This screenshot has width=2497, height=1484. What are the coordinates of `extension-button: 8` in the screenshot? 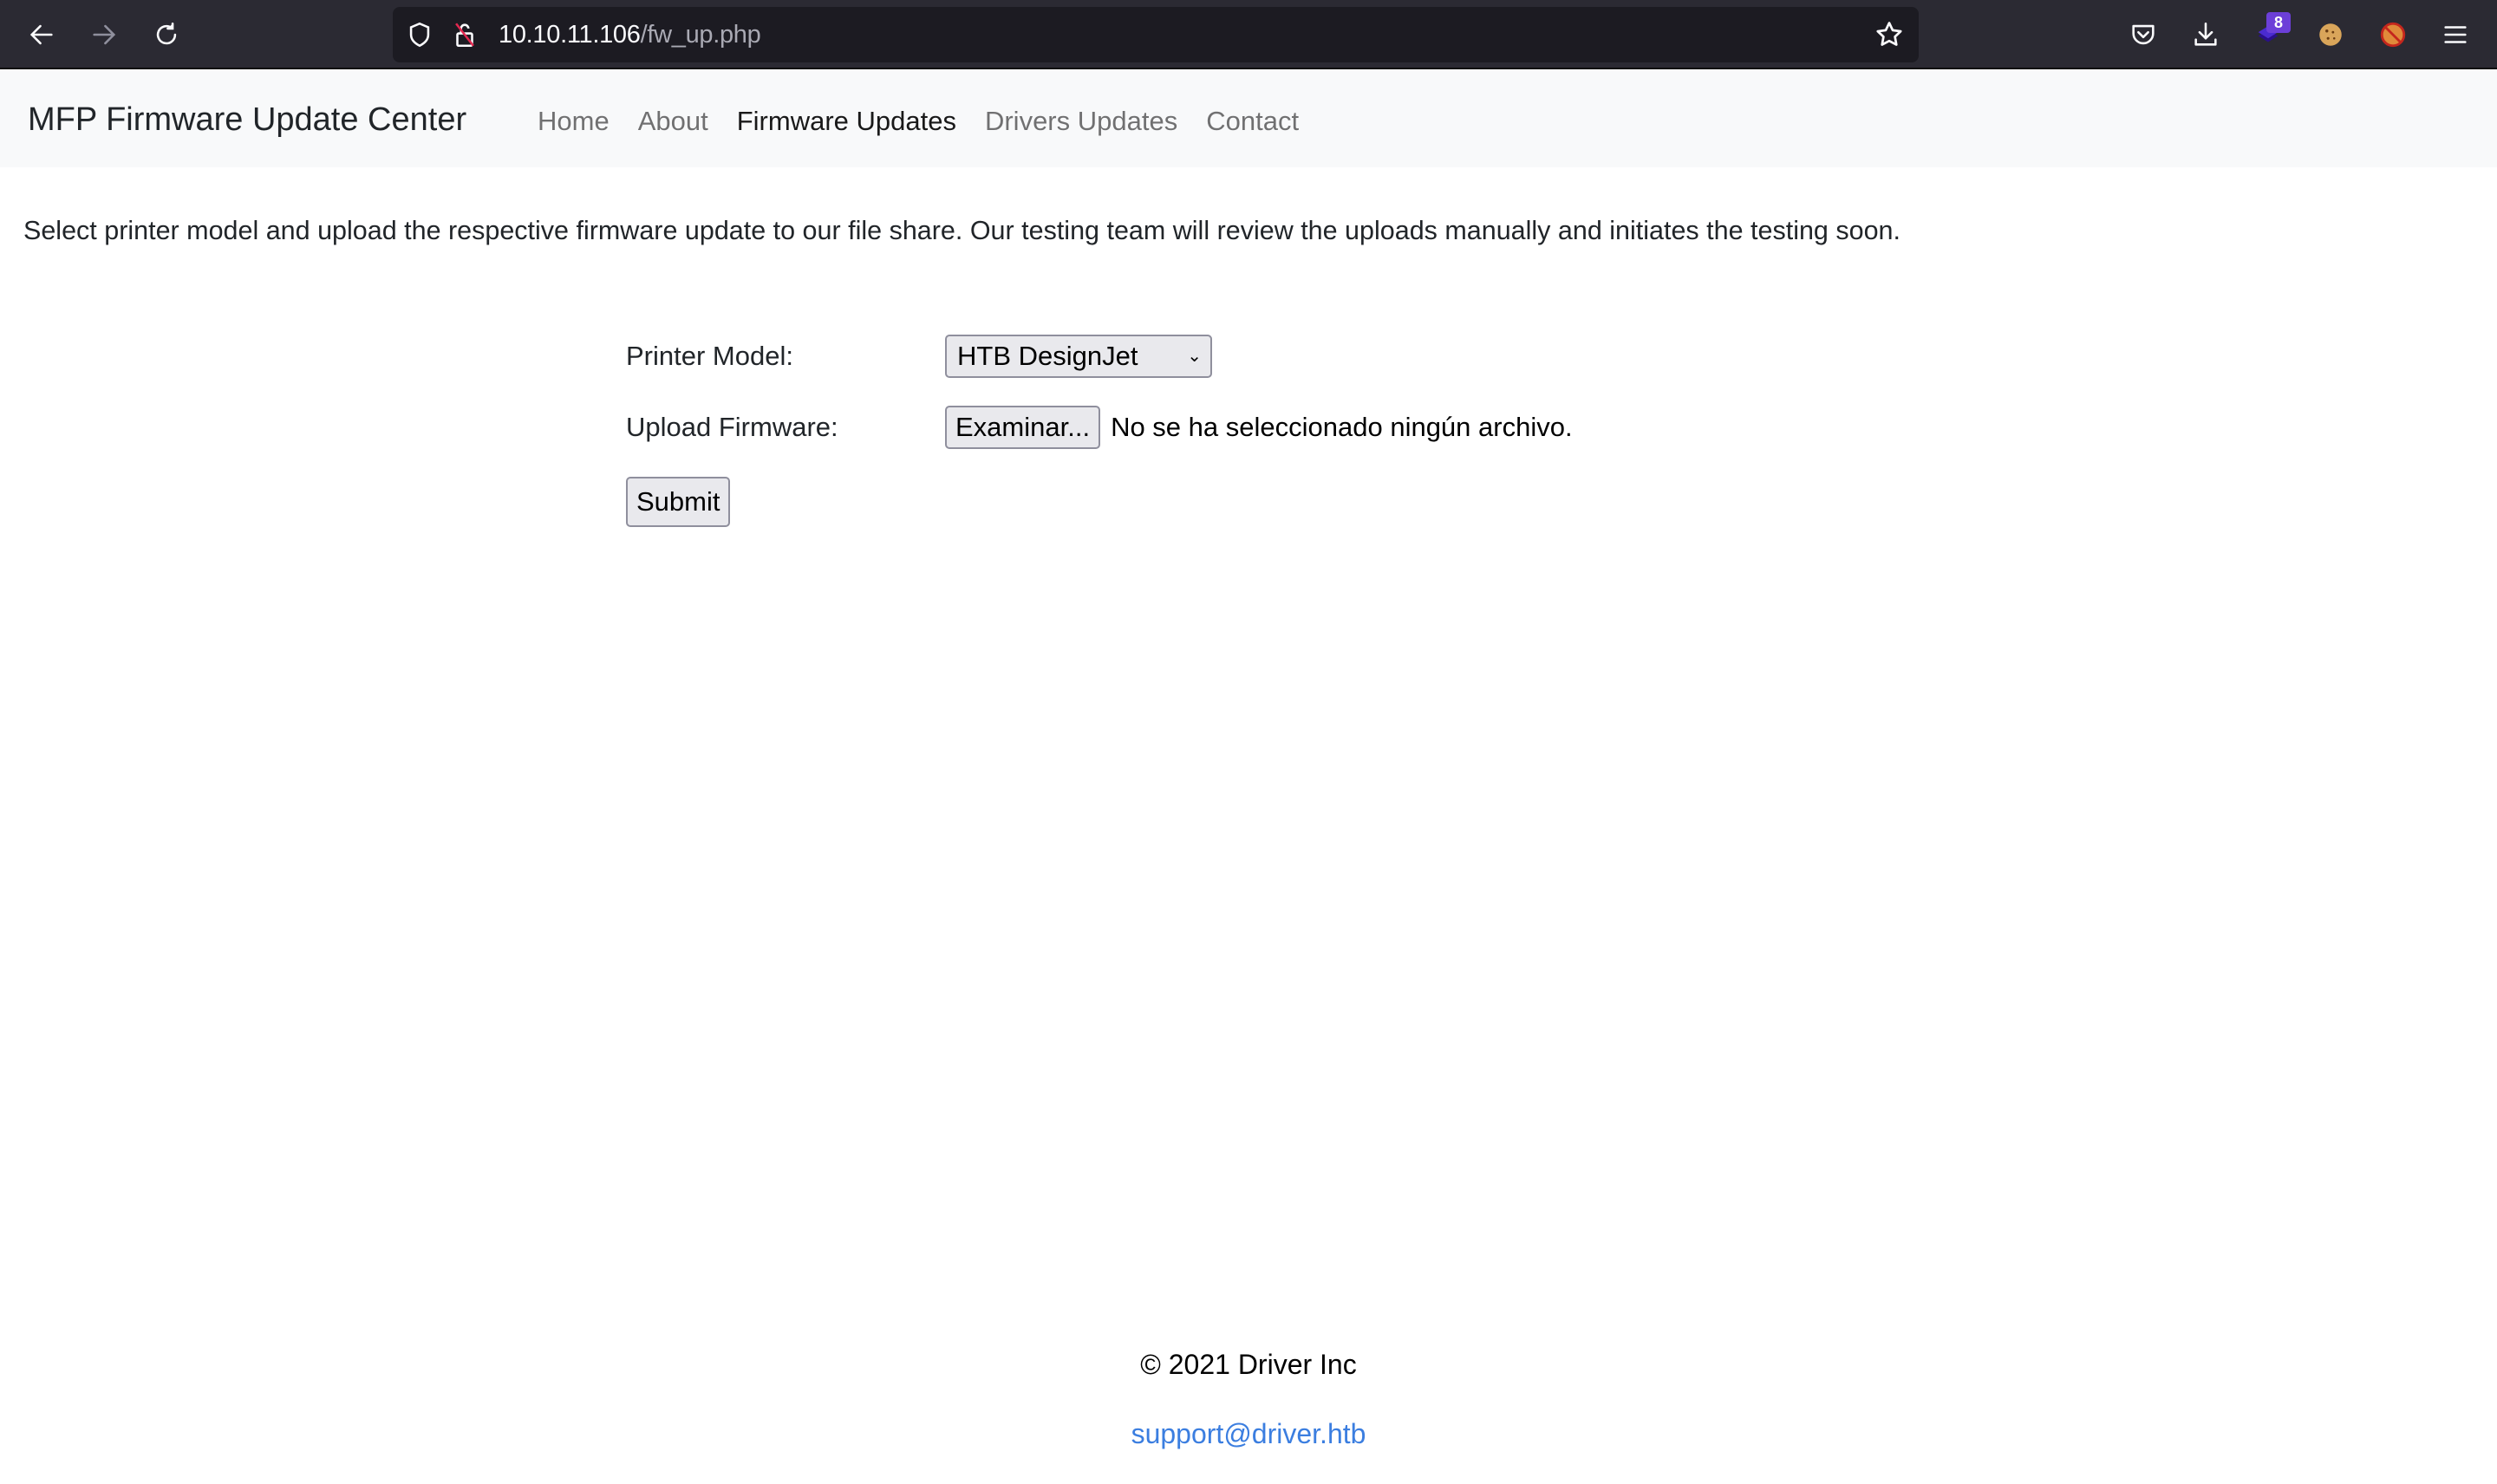 It's located at (2271, 32).